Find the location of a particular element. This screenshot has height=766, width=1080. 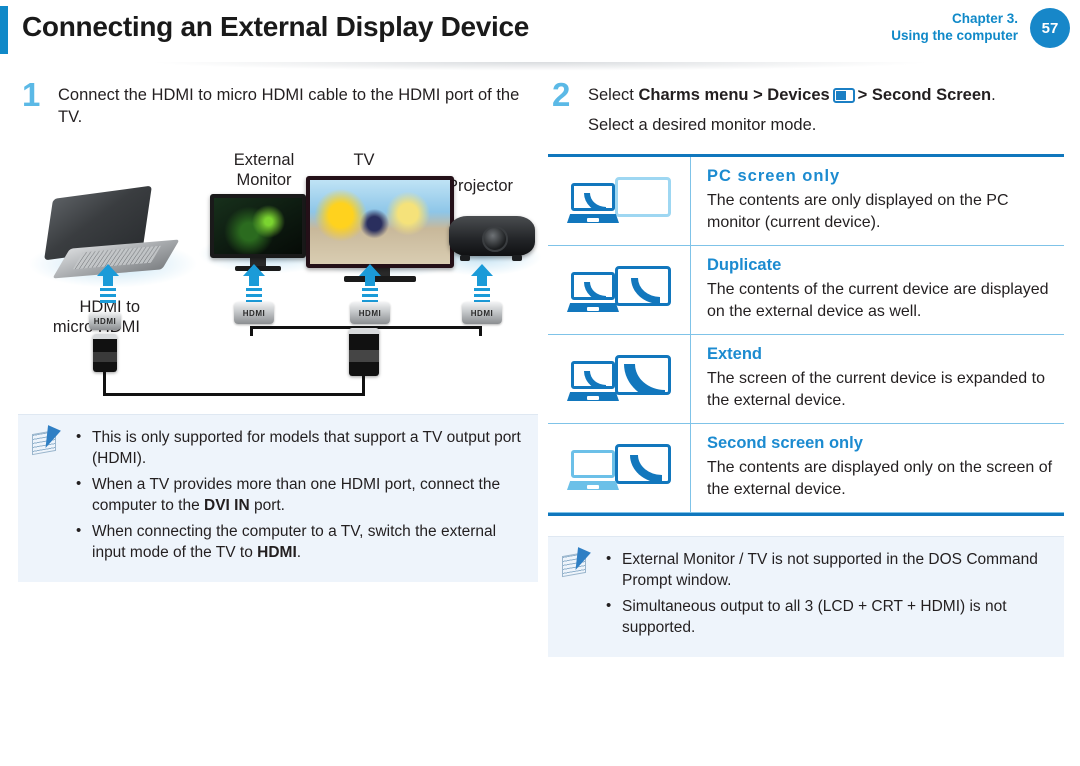

laptop-arrow-head is located at coordinates (108, 270).